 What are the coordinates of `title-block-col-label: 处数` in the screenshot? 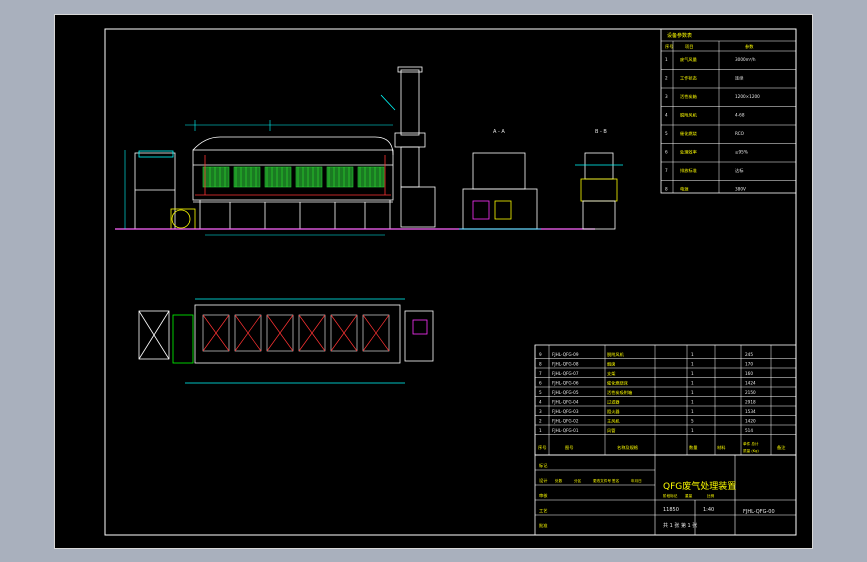 It's located at (559, 480).